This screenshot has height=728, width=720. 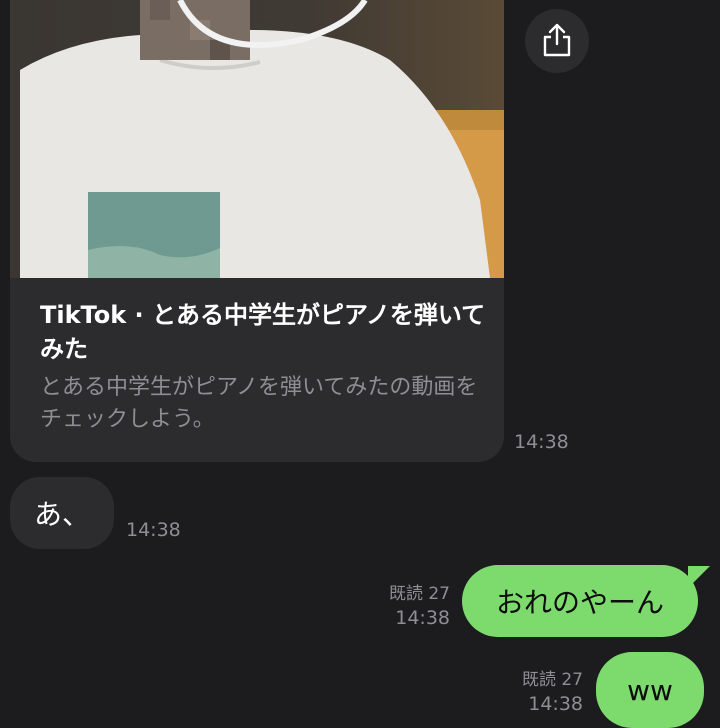 I want to click on bubble-tail, so click(x=699, y=577).